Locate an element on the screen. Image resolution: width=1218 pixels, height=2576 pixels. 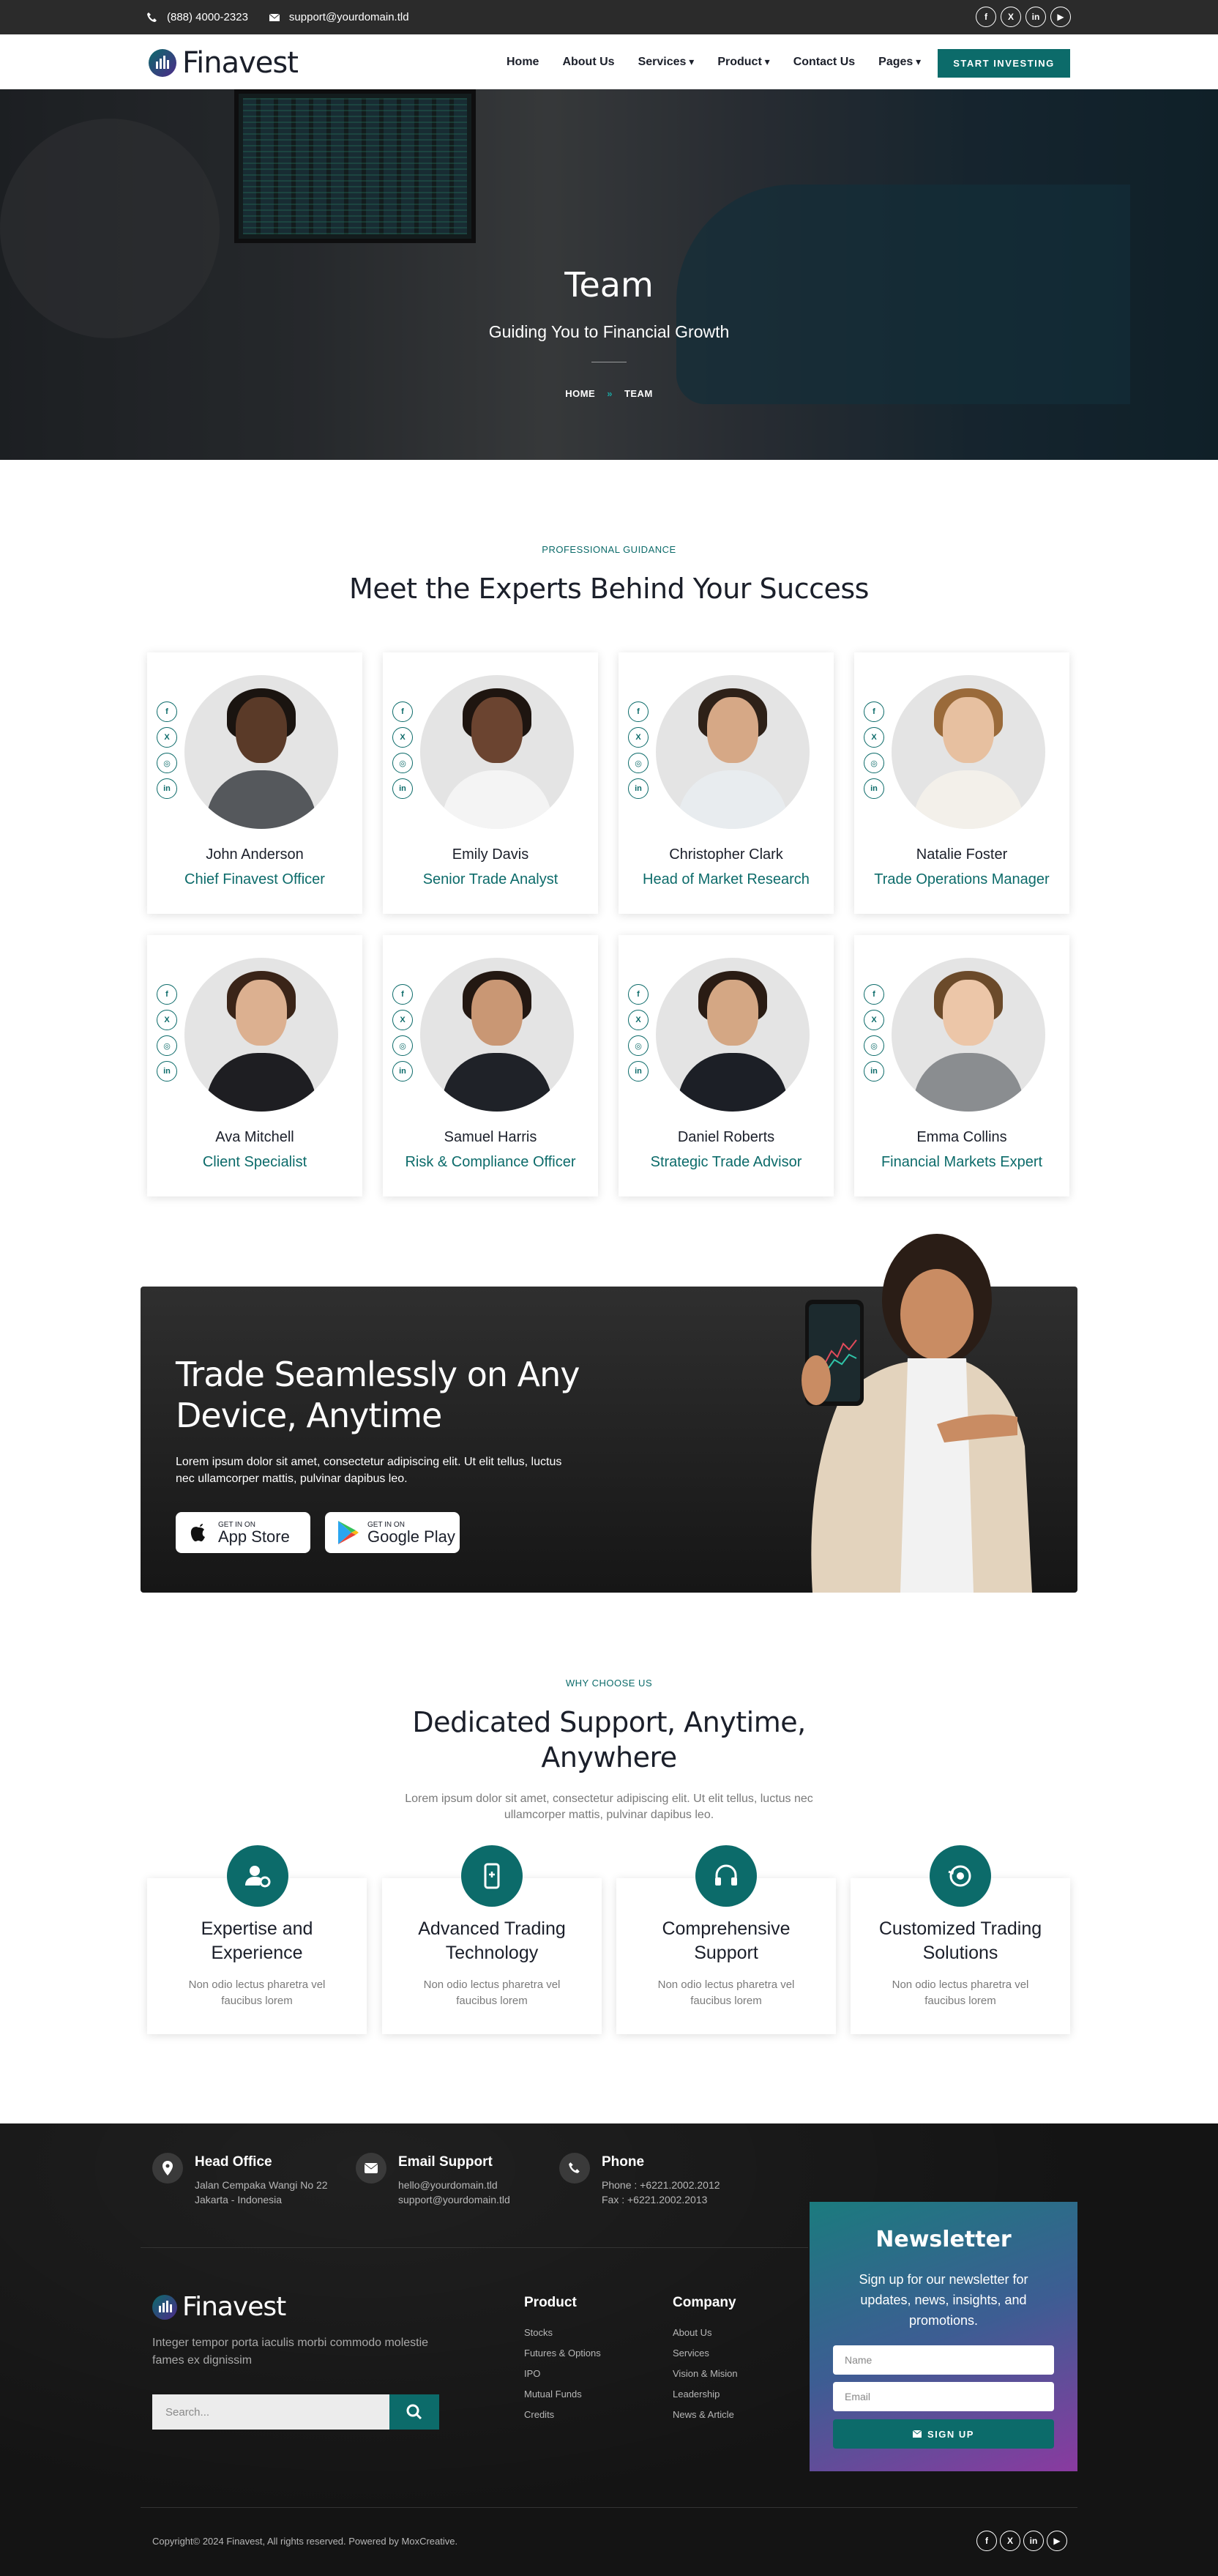
member-role: Risk & Compliance Officer is located at coordinates (491, 1162).